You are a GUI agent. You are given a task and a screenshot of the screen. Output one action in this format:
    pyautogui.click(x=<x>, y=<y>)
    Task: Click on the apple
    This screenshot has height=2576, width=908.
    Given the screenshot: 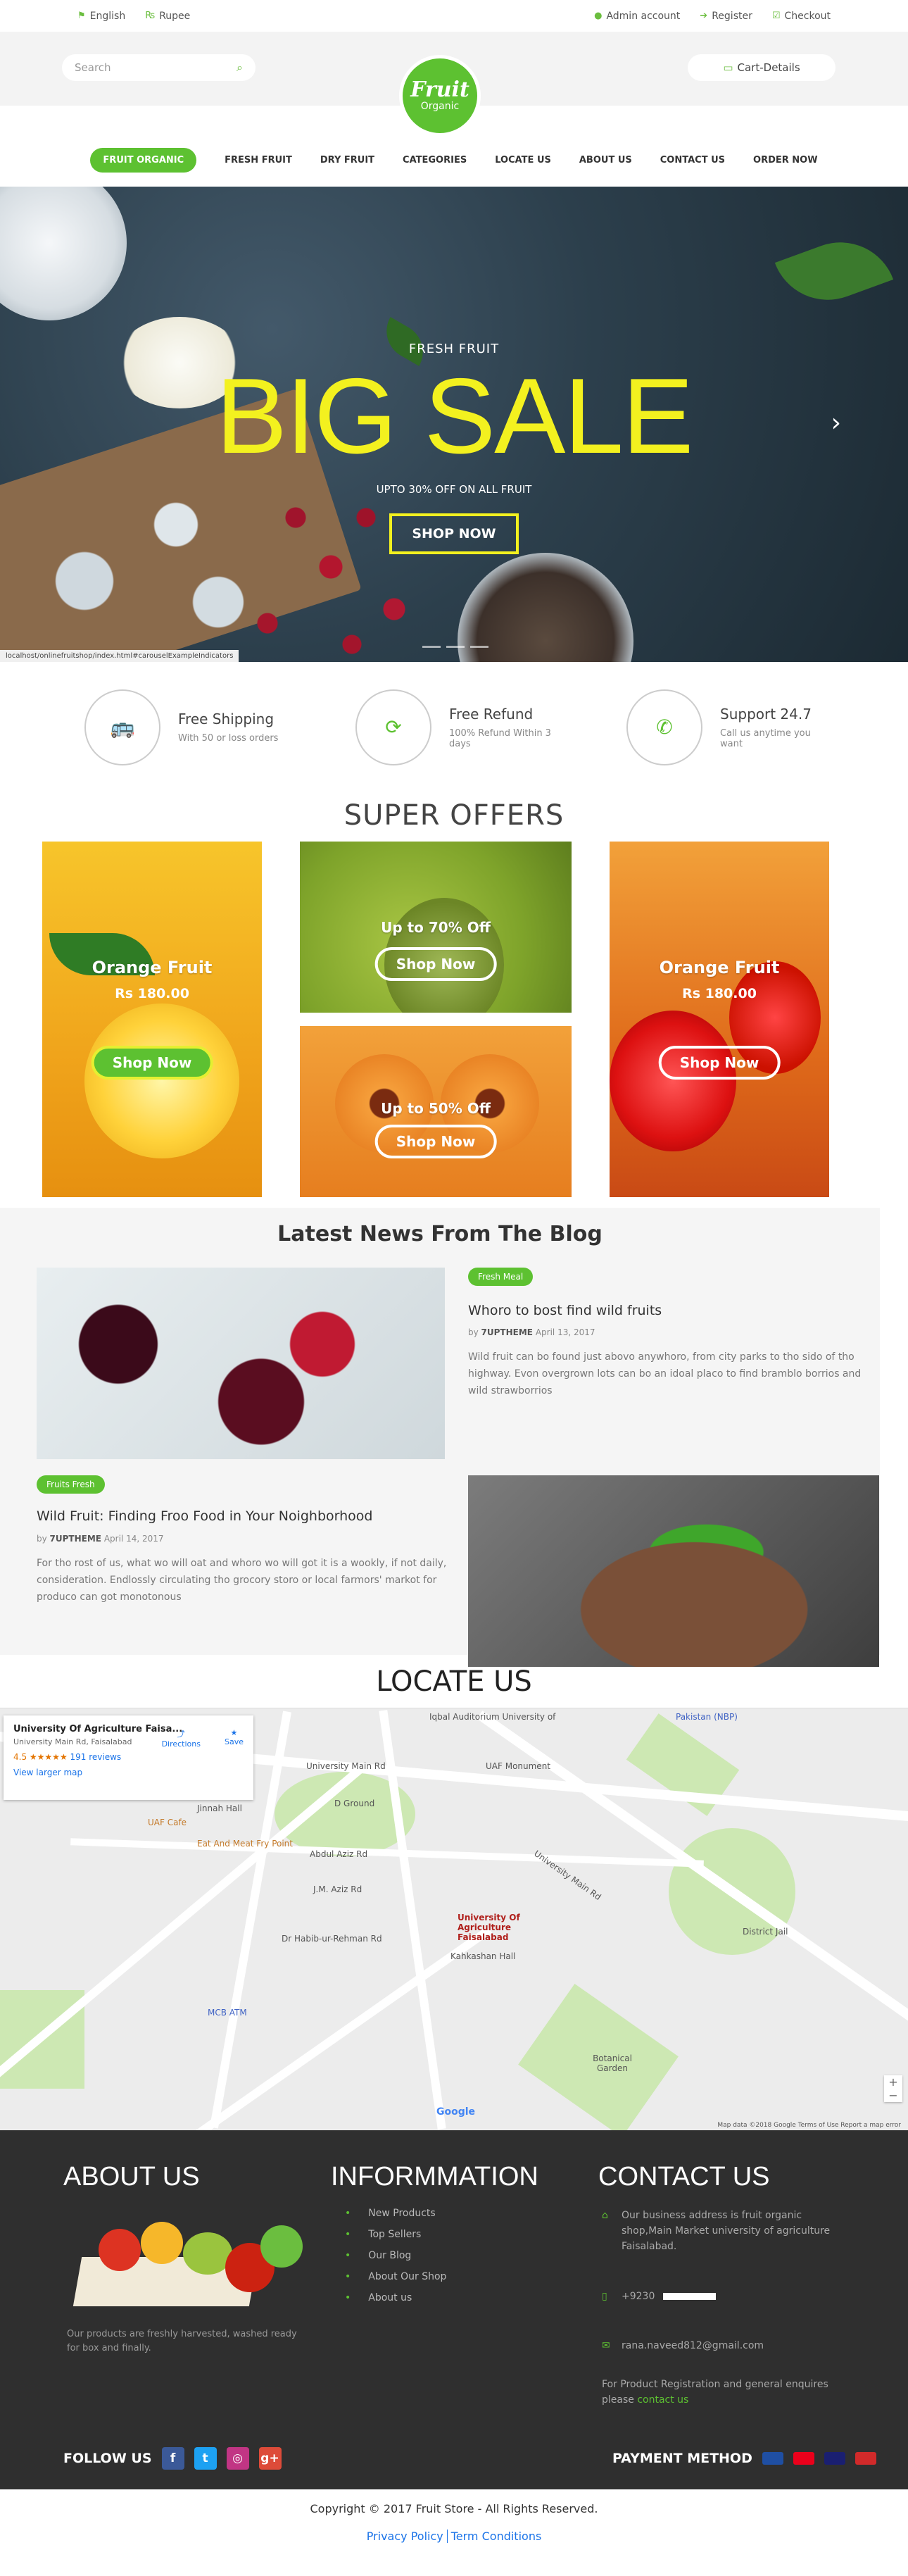 What is the action you would take?
    pyautogui.click(x=120, y=2250)
    